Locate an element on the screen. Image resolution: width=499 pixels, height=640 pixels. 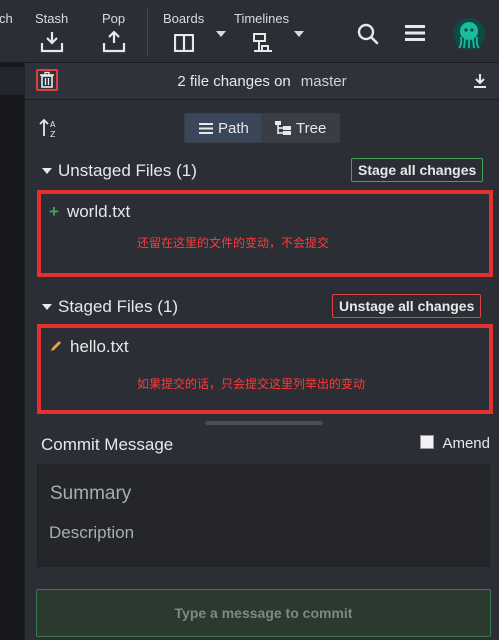
svg-text: A is located at coordinates (53, 124).